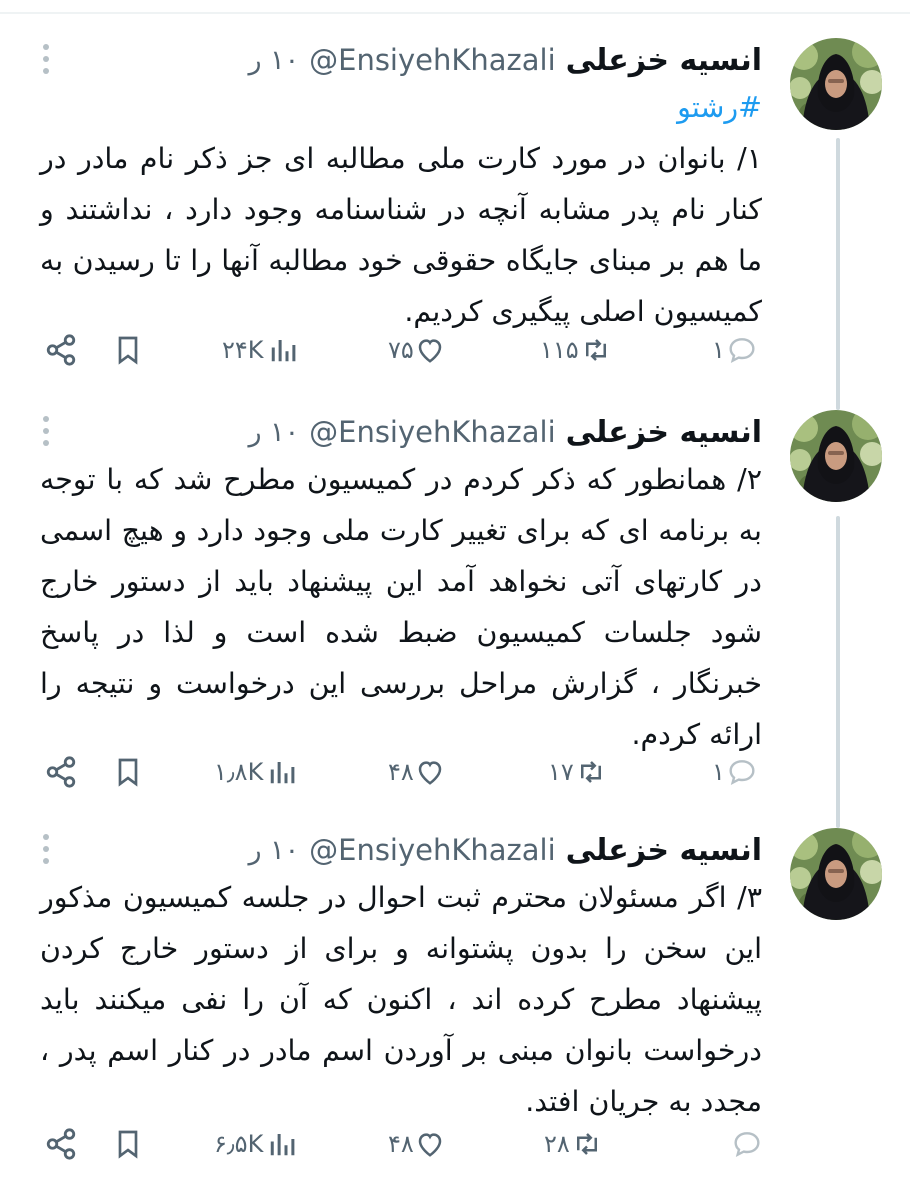  I want to click on views-button: ۱٫۸K, so click(255, 772).